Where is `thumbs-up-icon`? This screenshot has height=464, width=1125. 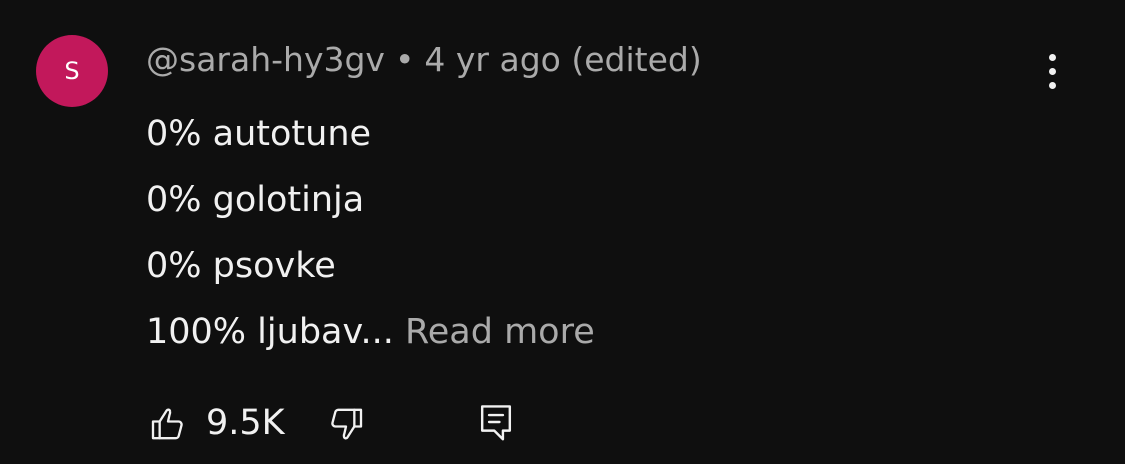 thumbs-up-icon is located at coordinates (168, 424).